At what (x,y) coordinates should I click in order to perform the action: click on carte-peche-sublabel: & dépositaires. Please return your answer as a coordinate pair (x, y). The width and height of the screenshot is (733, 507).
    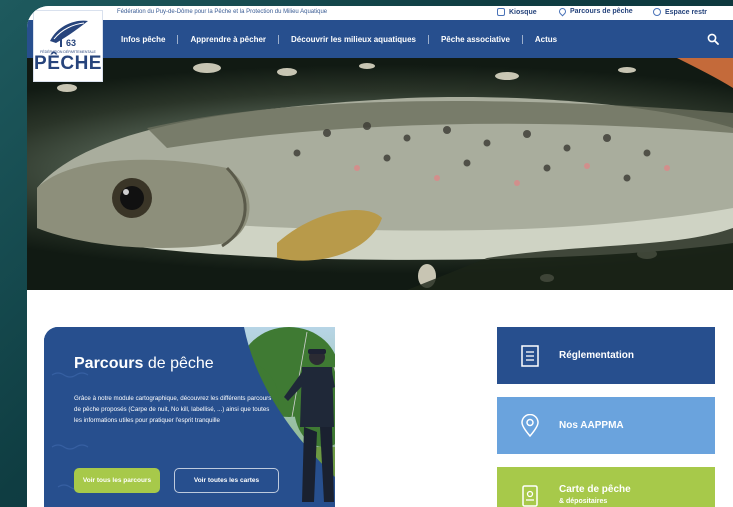
    Looking at the image, I should click on (583, 501).